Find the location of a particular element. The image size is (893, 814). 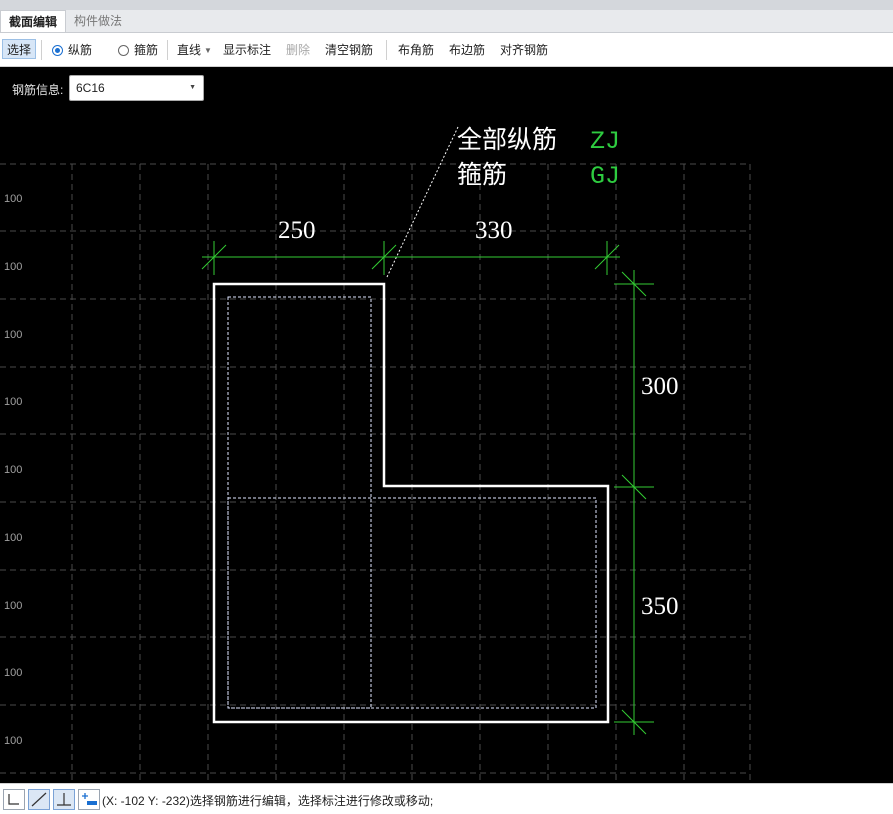

line-dropdown: 直线 ▼ is located at coordinates (194, 50).